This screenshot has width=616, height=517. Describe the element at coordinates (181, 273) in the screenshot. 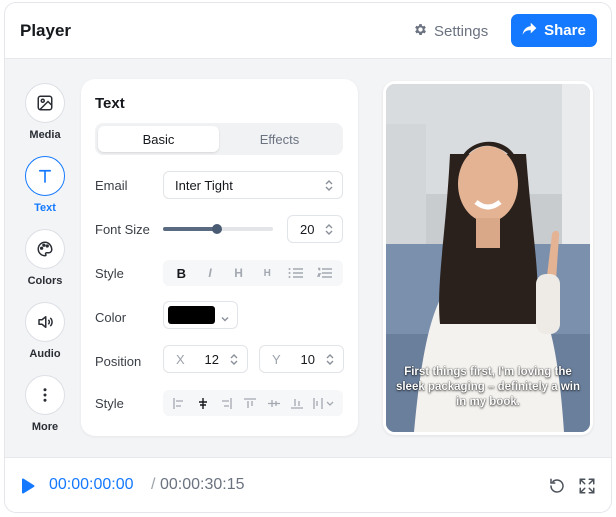

I see `bold-icon: B` at that location.